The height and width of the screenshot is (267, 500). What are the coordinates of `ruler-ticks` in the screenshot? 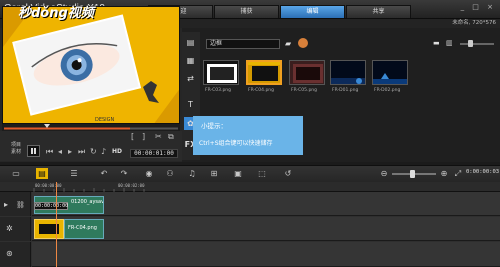 It's located at (89, 190).